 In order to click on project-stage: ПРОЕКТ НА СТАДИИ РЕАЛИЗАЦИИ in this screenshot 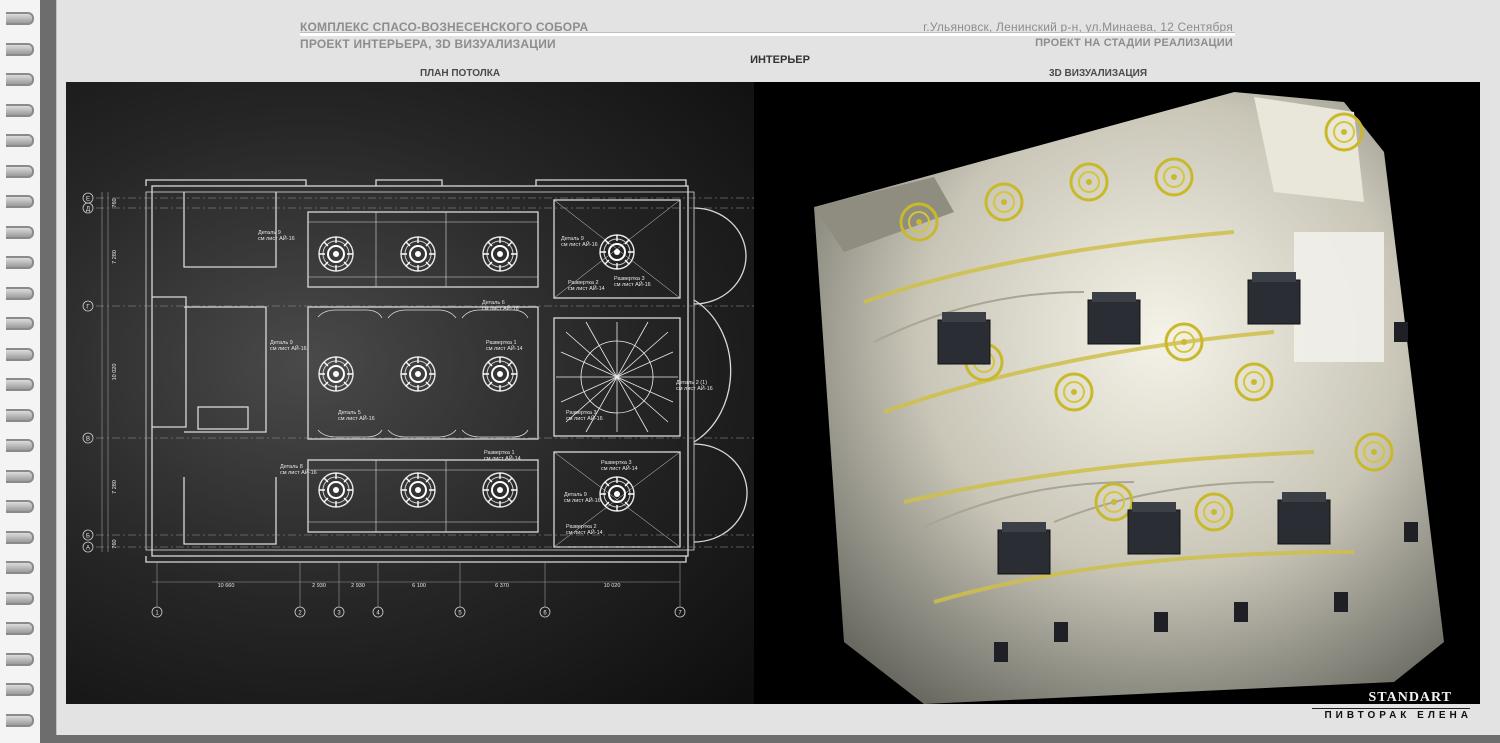, I will do `click(1134, 43)`.